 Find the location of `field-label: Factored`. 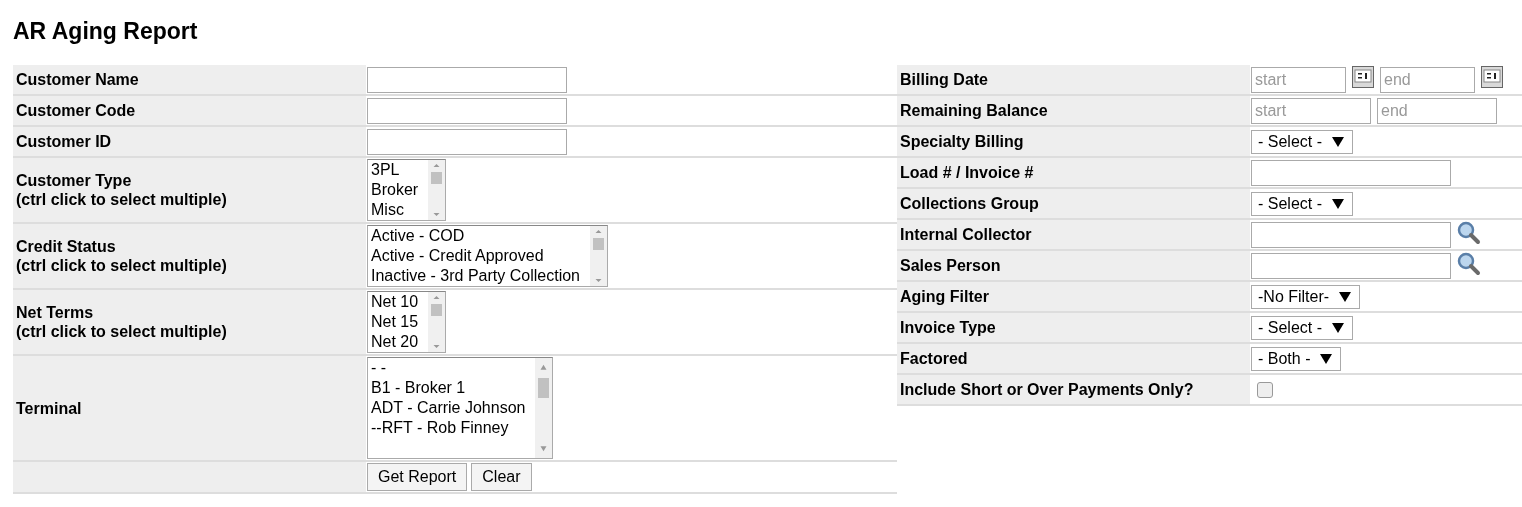

field-label: Factored is located at coordinates (934, 358).